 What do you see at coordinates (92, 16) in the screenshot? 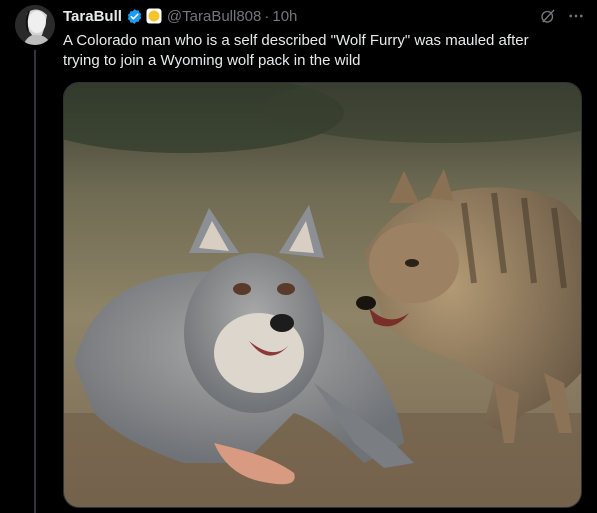
I see `display-name: TaraBull` at bounding box center [92, 16].